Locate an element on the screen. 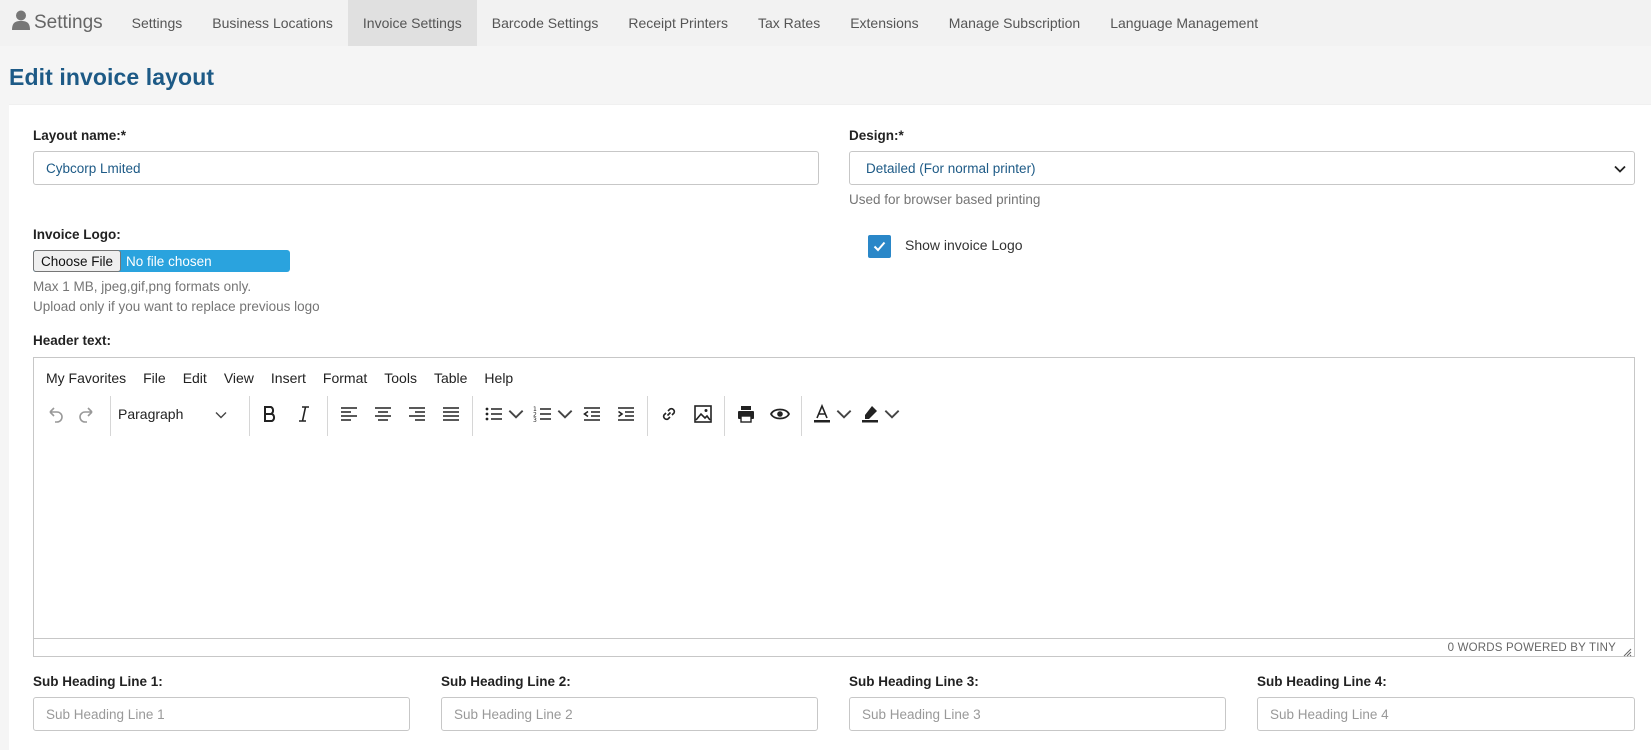 The image size is (1651, 750). sub-heading-4-label: Sub Heading Line 4: is located at coordinates (1322, 681).